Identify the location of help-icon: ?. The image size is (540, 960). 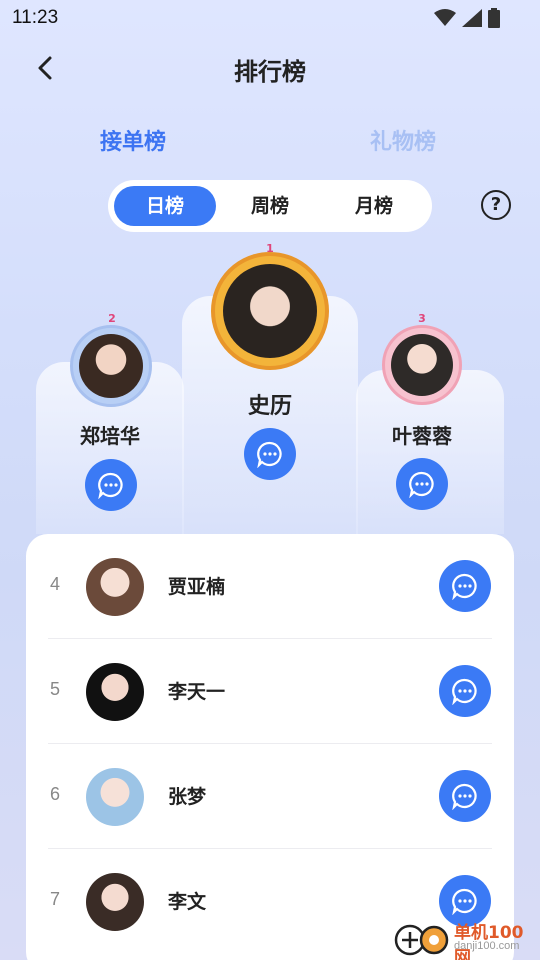
(496, 204).